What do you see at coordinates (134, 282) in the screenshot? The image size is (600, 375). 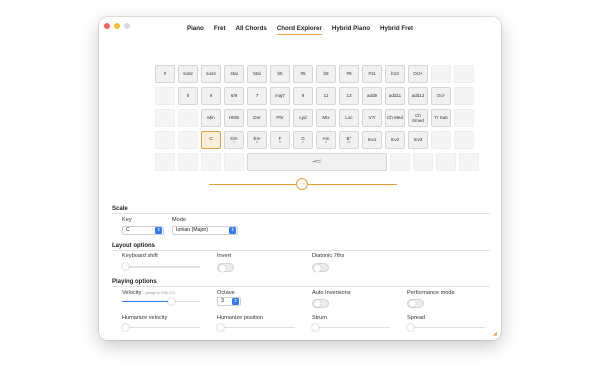 I see `playing-section-title: Playing options` at bounding box center [134, 282].